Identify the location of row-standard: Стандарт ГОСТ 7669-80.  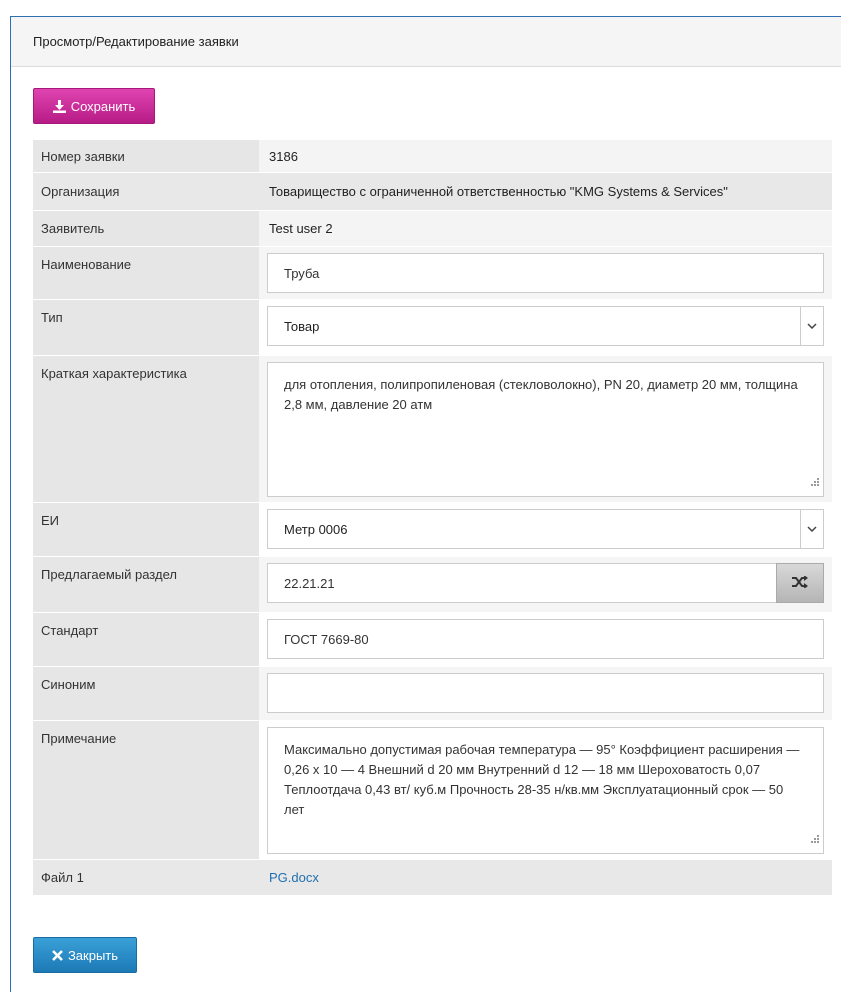
(432, 640).